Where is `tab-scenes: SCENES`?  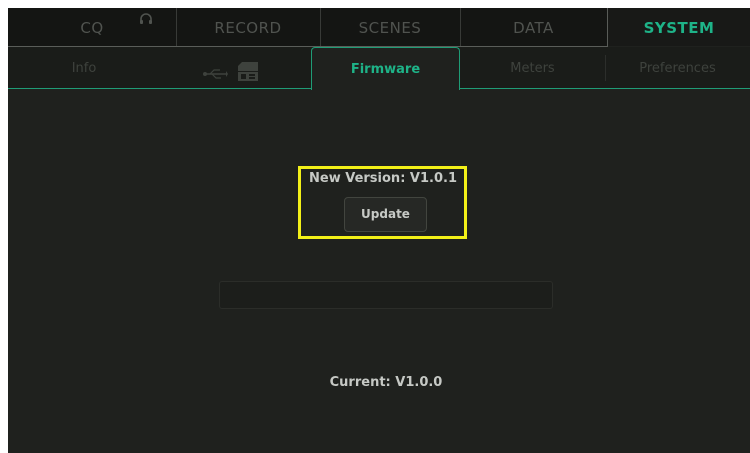
tab-scenes: SCENES is located at coordinates (390, 27).